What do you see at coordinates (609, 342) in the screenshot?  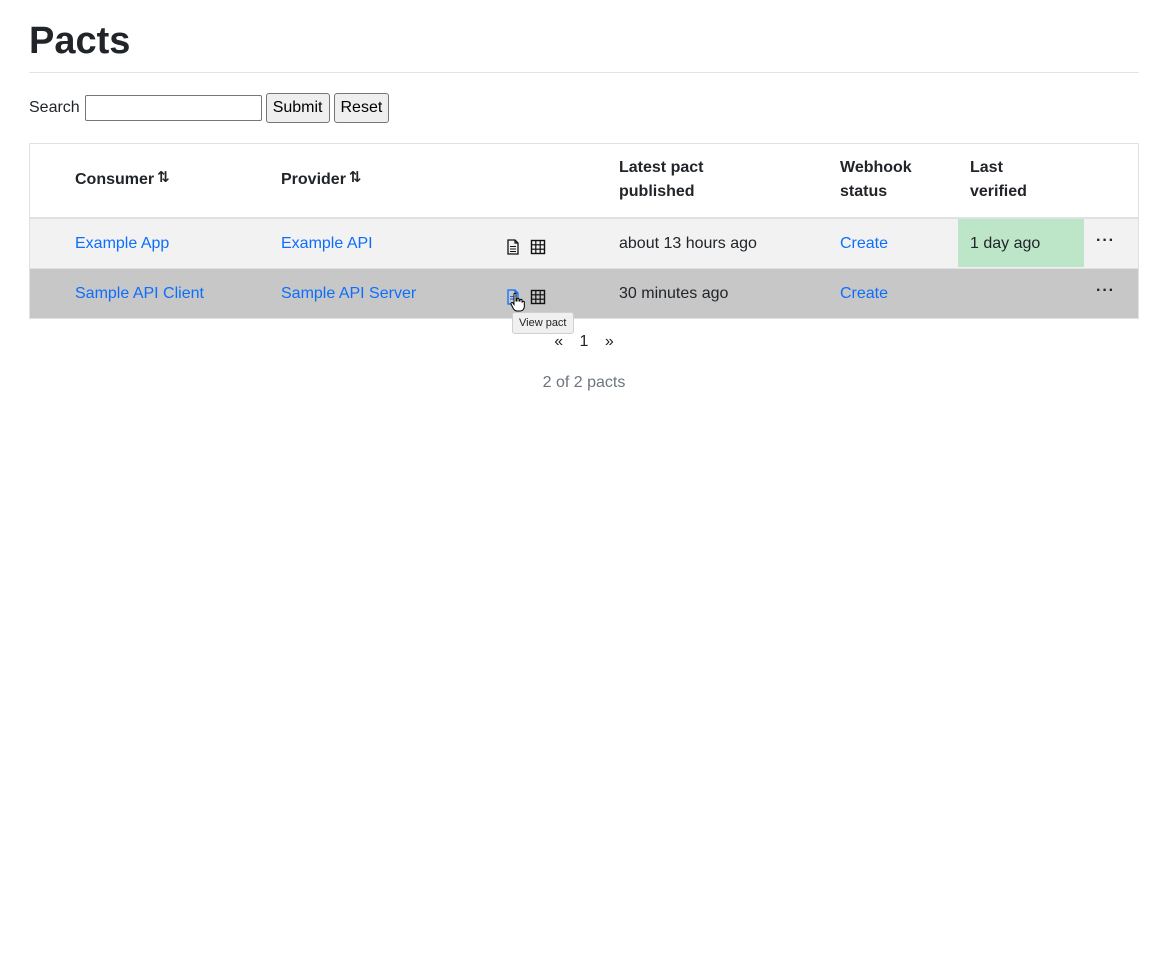 I see `next-page-button: »` at bounding box center [609, 342].